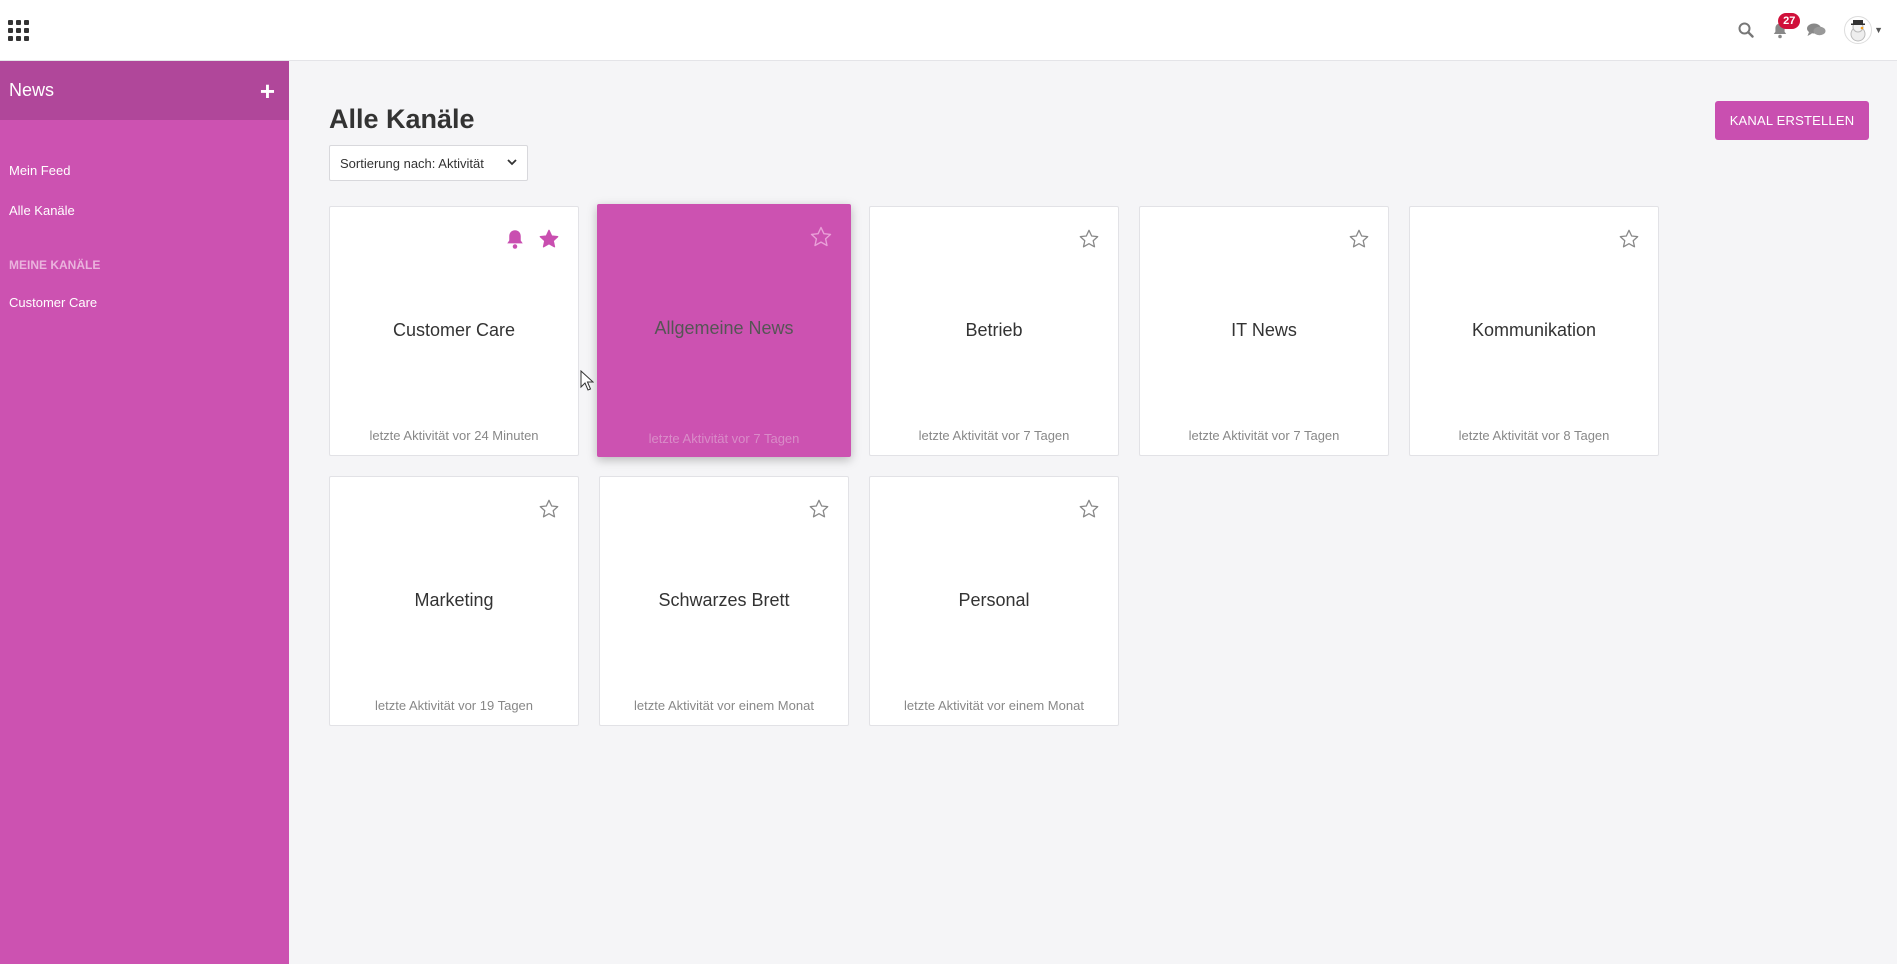 This screenshot has height=964, width=1897. What do you see at coordinates (1878, 30) in the screenshot?
I see `chevron-down-icon: ▼` at bounding box center [1878, 30].